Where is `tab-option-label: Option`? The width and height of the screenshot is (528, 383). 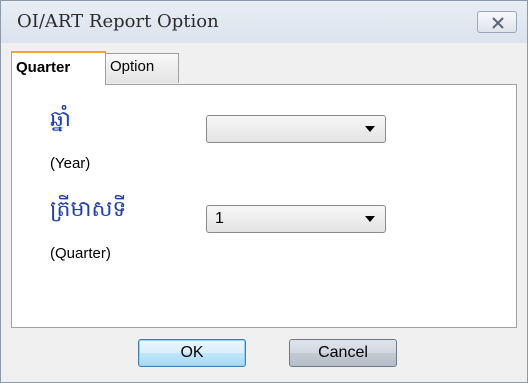 tab-option-label: Option is located at coordinates (132, 66).